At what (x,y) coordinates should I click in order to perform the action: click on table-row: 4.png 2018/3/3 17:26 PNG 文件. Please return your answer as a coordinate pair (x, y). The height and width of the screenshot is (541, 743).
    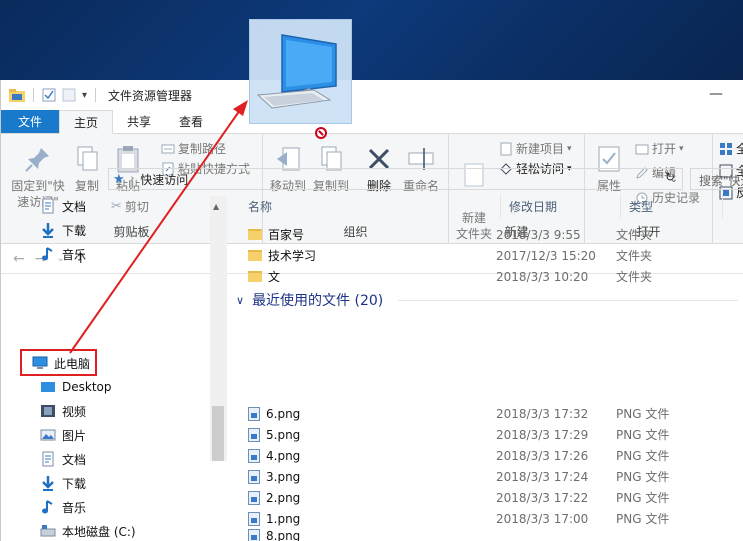
    Looking at the image, I should click on (458, 455).